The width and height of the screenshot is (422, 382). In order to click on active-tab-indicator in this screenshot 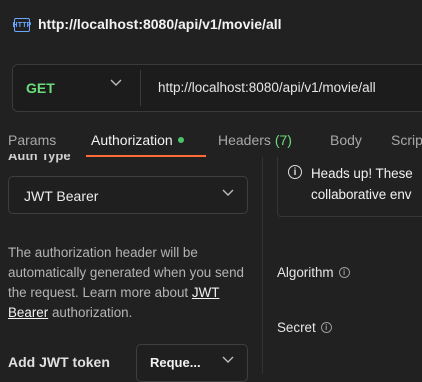, I will do `click(146, 156)`.